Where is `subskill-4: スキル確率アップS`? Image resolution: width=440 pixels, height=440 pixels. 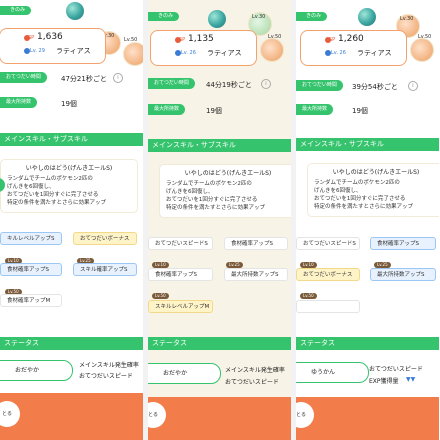
subskill-4: スキル確率アップS is located at coordinates (105, 269).